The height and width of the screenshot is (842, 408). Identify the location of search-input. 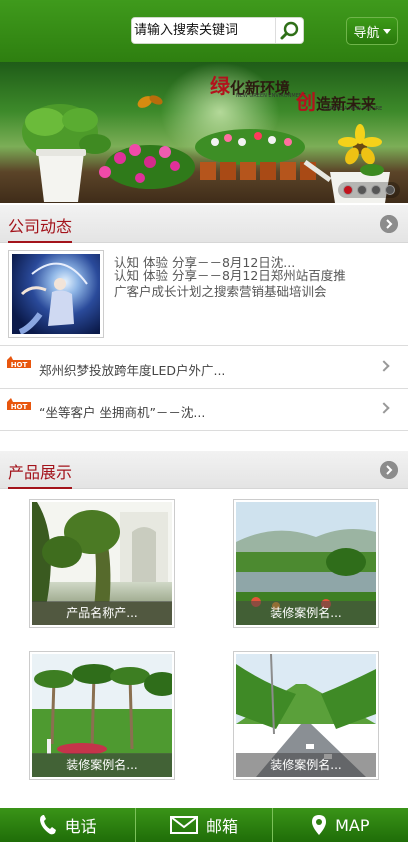
(205, 30).